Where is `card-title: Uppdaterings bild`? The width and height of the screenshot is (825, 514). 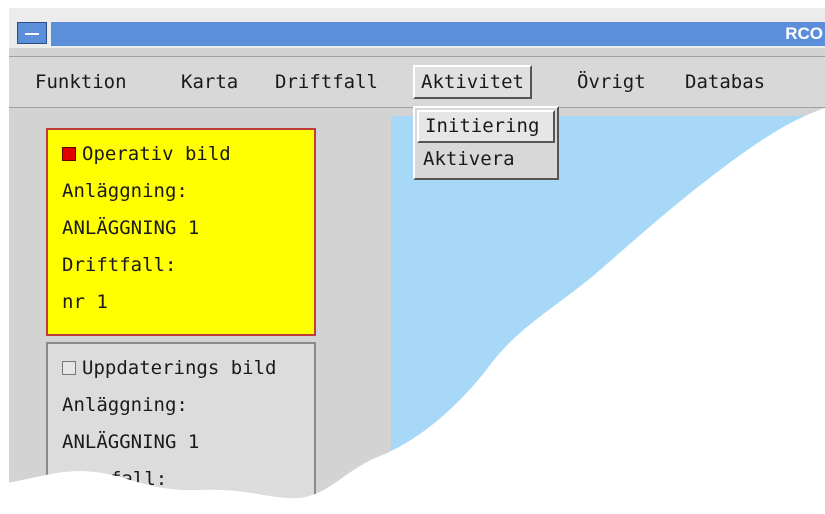
card-title: Uppdaterings bild is located at coordinates (179, 368).